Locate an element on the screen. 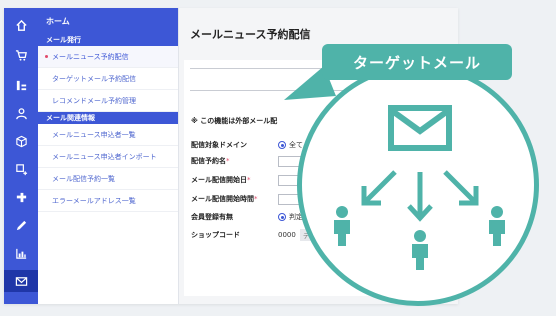 Image resolution: width=556 pixels, height=316 pixels. cart-icon is located at coordinates (21, 55).